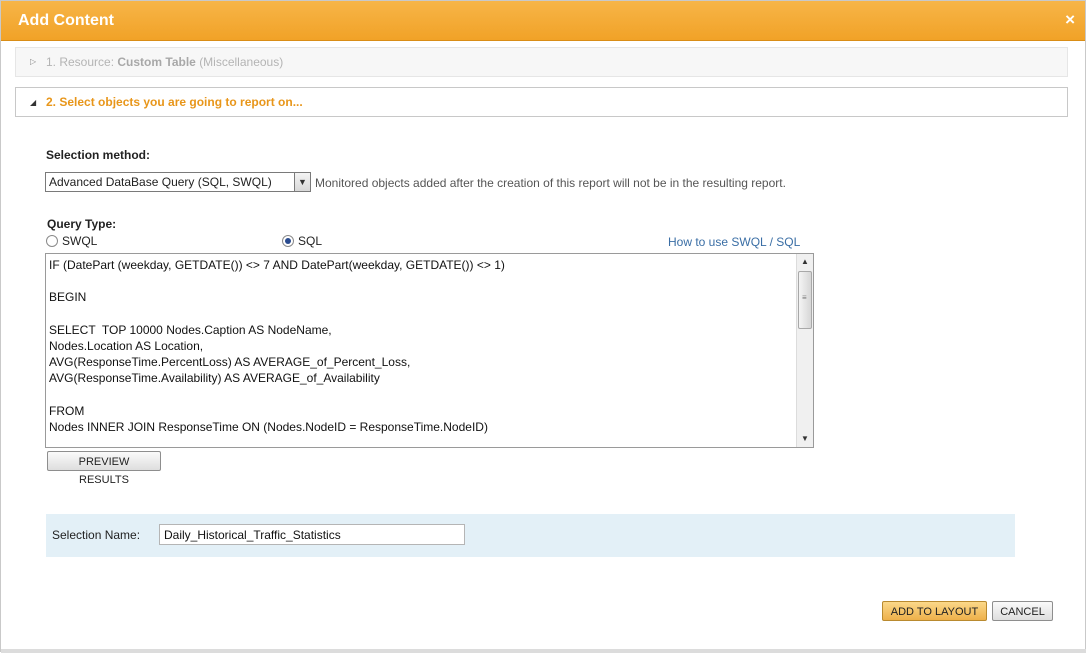 This screenshot has width=1086, height=653. I want to click on grip-icon: ≡, so click(804, 297).